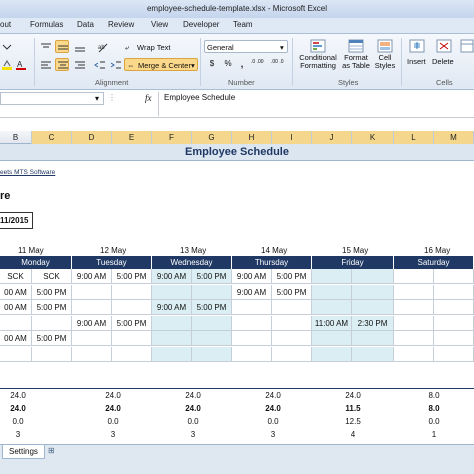 The image size is (474, 474). Describe the element at coordinates (212, 137) in the screenshot. I see `column-header-g: G` at that location.